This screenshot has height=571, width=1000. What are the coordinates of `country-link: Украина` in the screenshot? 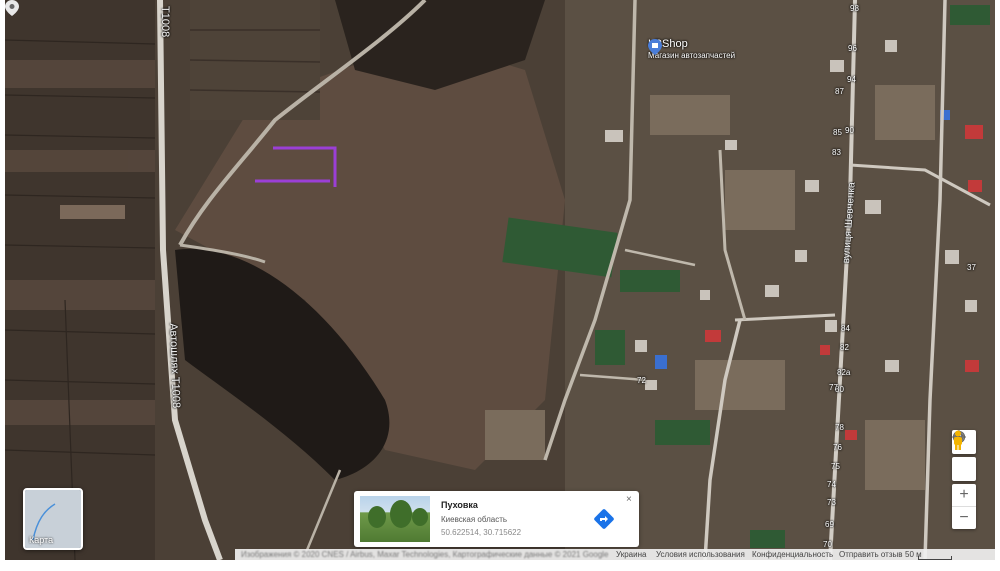 It's located at (631, 554).